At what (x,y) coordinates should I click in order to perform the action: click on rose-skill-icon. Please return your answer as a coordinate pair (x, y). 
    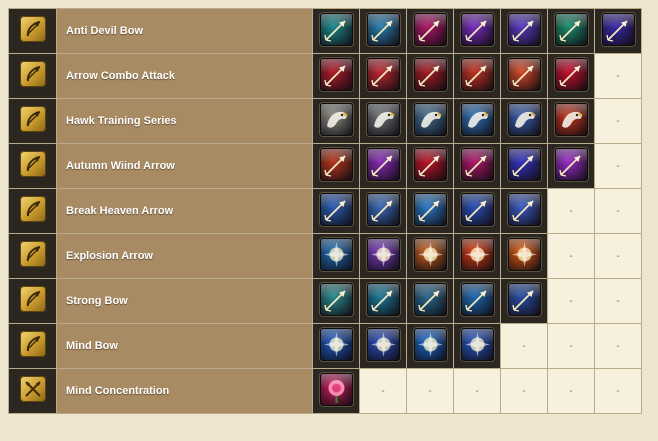
    Looking at the image, I should click on (336, 389).